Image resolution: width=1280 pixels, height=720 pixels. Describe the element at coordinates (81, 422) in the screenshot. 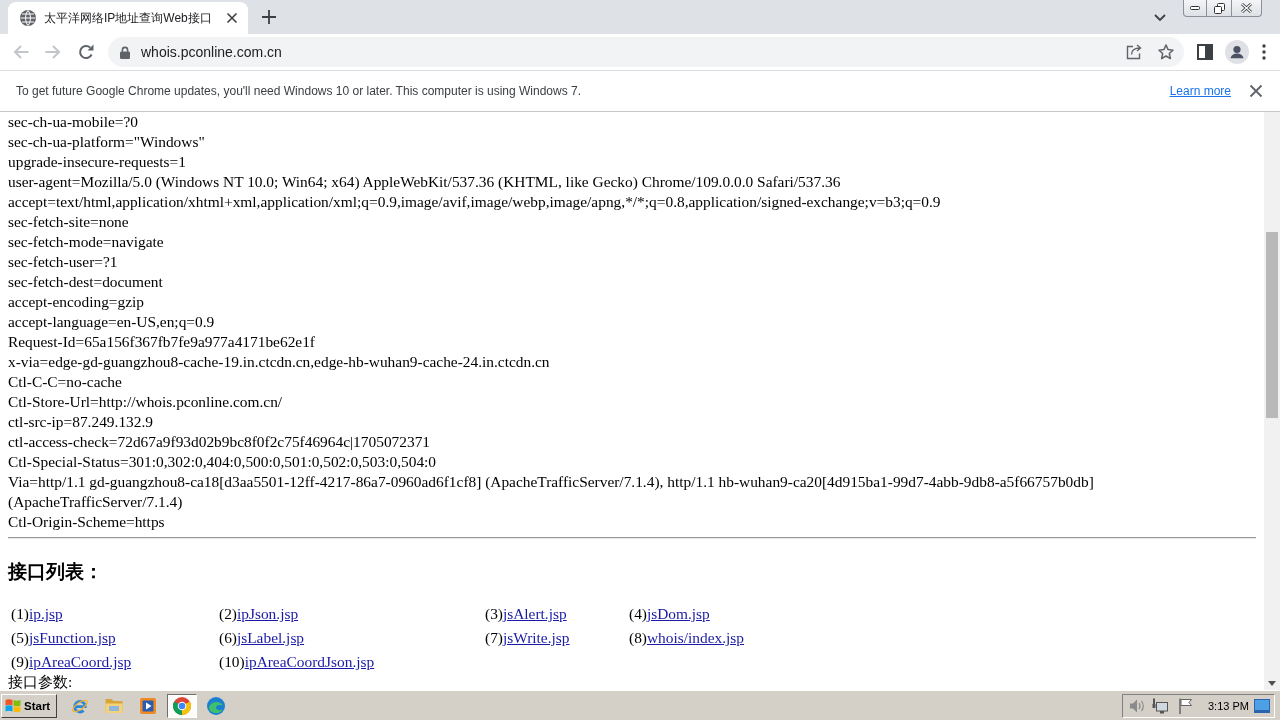

I see `header-line: ctl-src-ip=87.249.132.9` at that location.